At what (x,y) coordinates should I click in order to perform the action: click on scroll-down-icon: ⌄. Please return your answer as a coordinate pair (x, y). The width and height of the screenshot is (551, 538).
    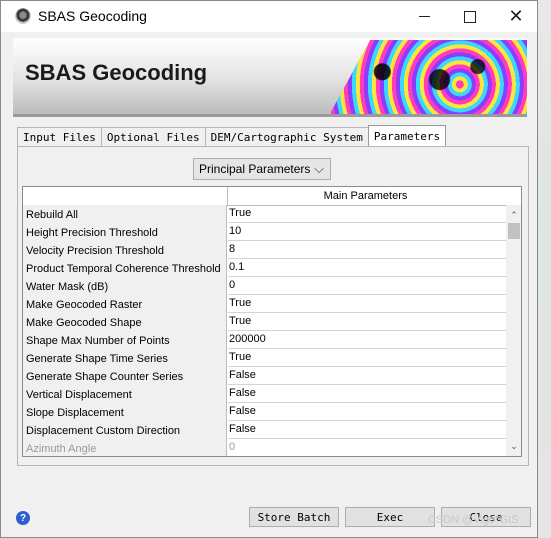
    Looking at the image, I should click on (513, 446).